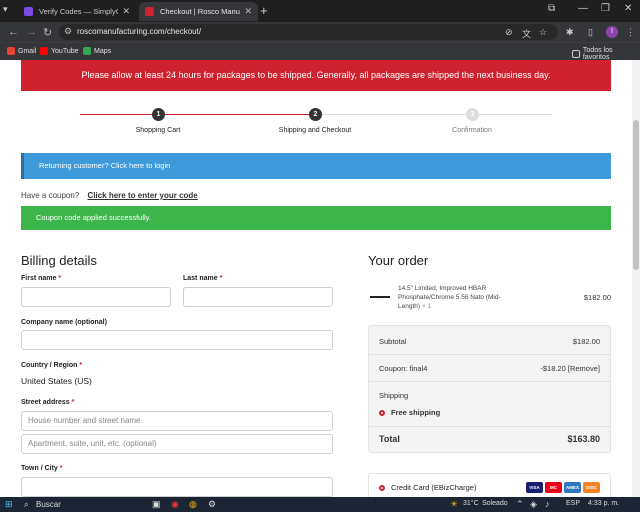  I want to click on item-qty: × 1, so click(426, 306).